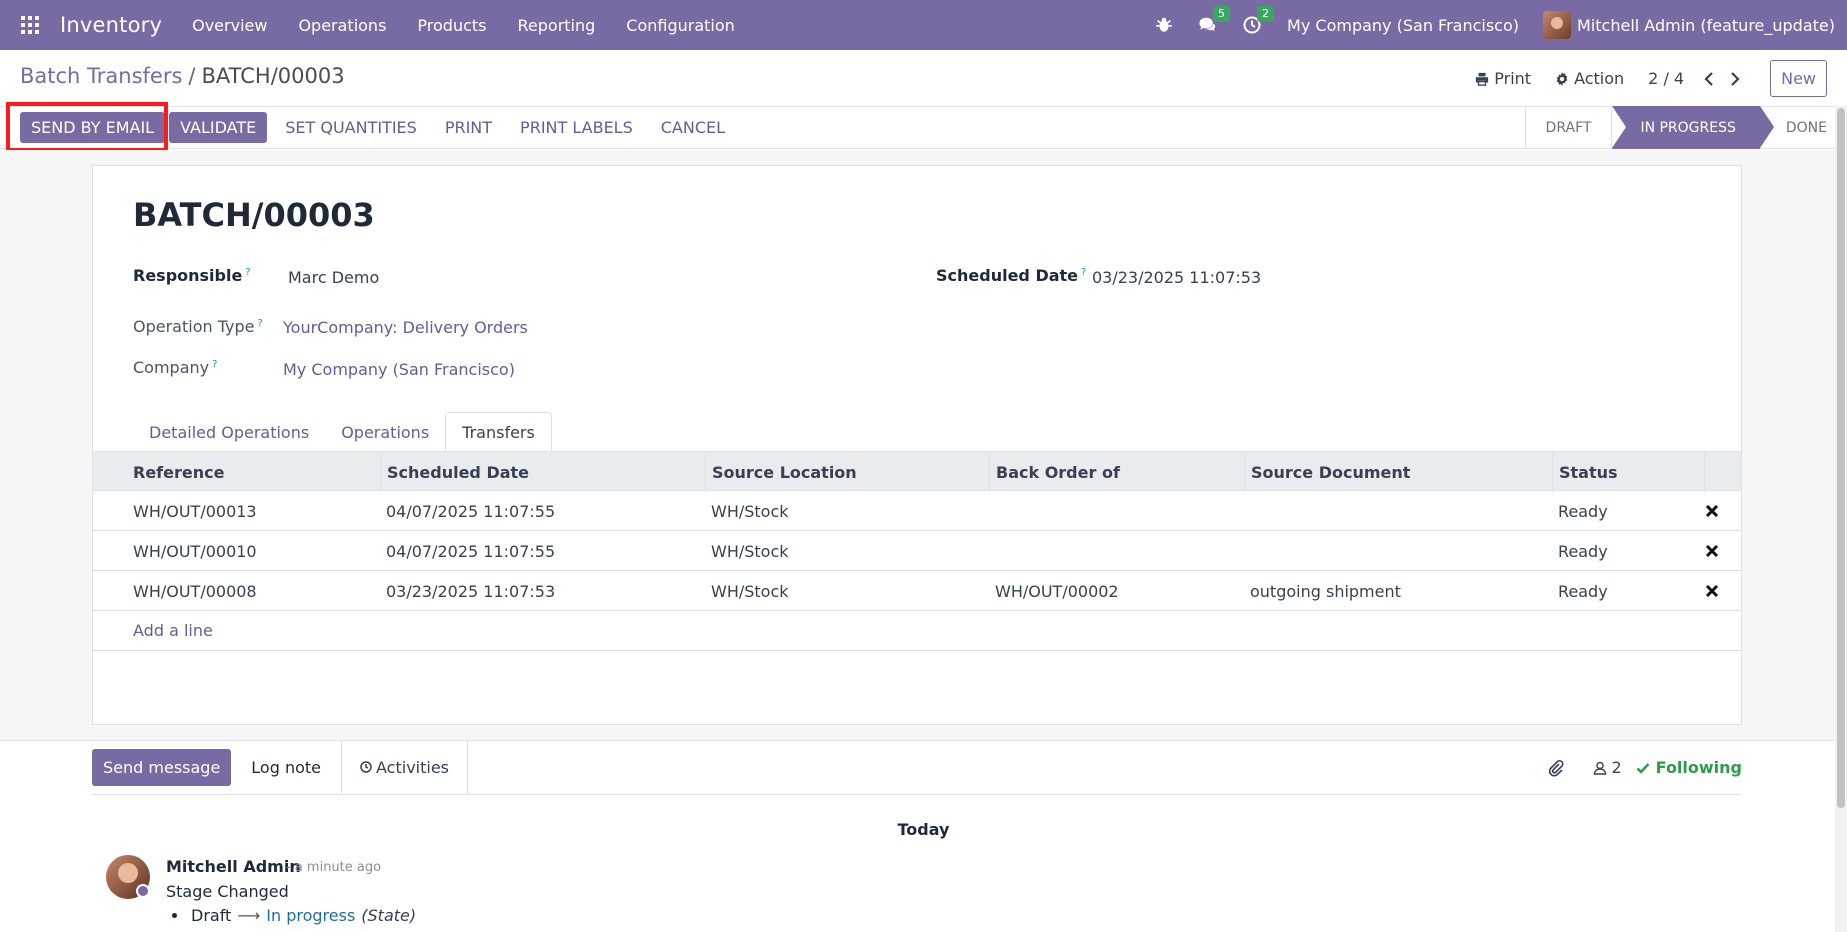 The height and width of the screenshot is (932, 1847). What do you see at coordinates (195, 551) in the screenshot?
I see `cell-reference: WH/OUT/00010` at bounding box center [195, 551].